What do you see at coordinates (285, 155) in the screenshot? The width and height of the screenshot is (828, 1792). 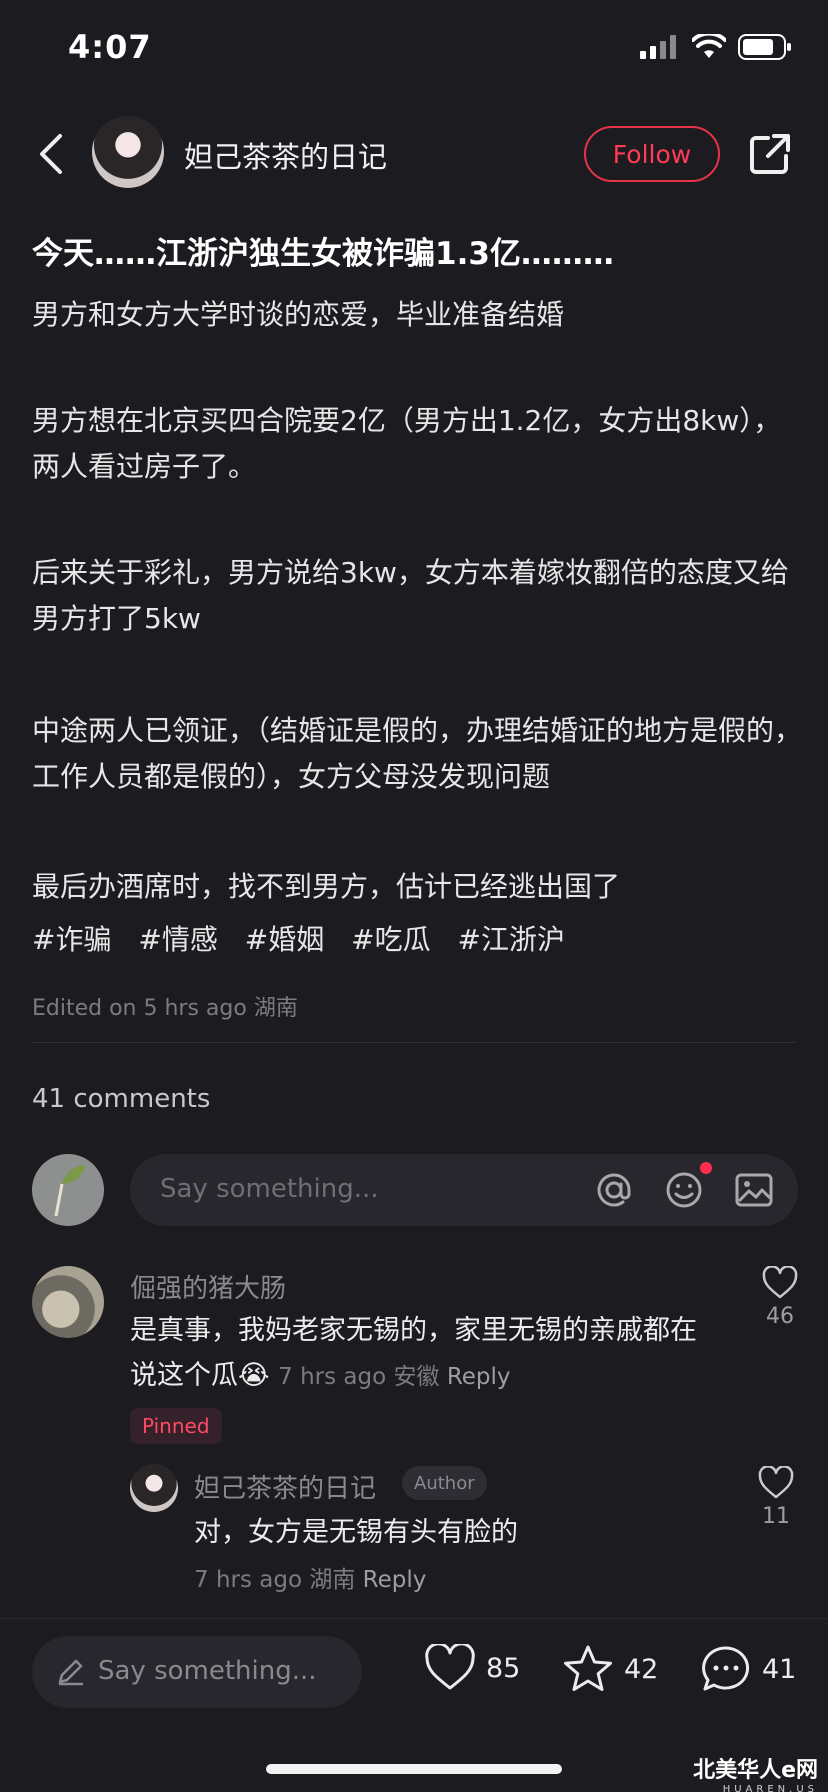 I see `author-name: 妲己茶茶的日记` at bounding box center [285, 155].